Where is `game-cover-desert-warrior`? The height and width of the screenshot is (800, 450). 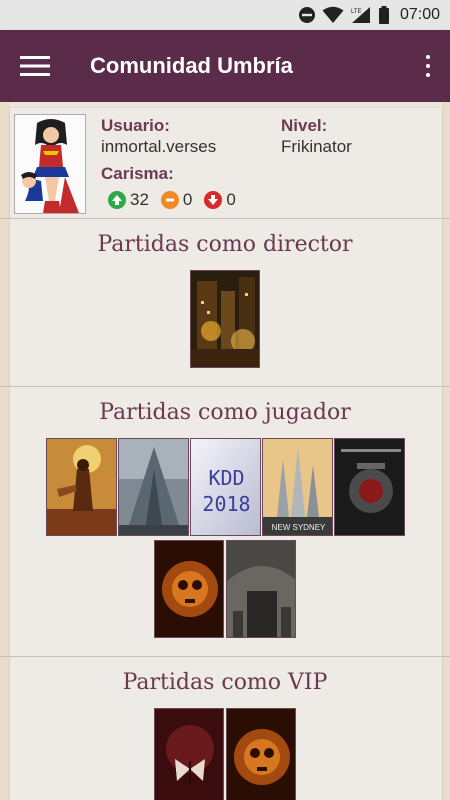 game-cover-desert-warrior is located at coordinates (81, 487).